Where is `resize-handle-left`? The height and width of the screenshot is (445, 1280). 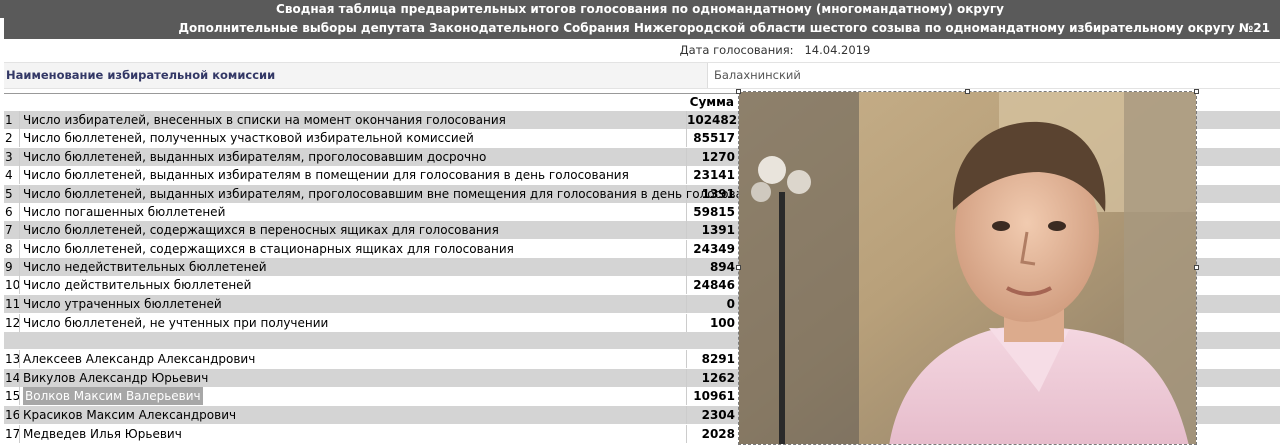 resize-handle-left is located at coordinates (738, 267).